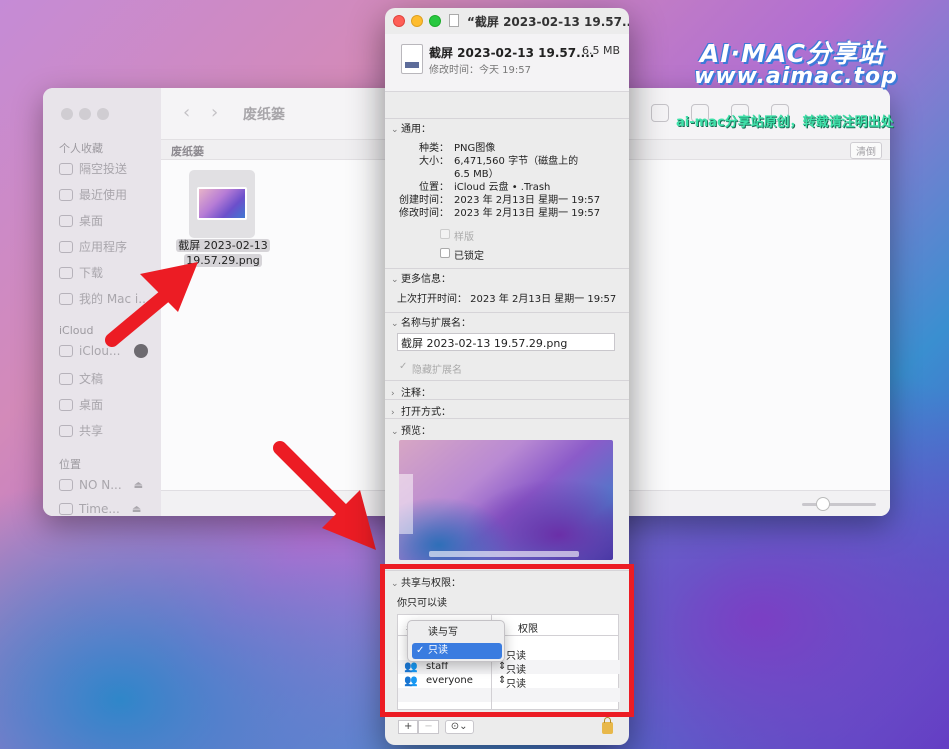 This screenshot has width=949, height=749. I want to click on preview-image, so click(506, 500).